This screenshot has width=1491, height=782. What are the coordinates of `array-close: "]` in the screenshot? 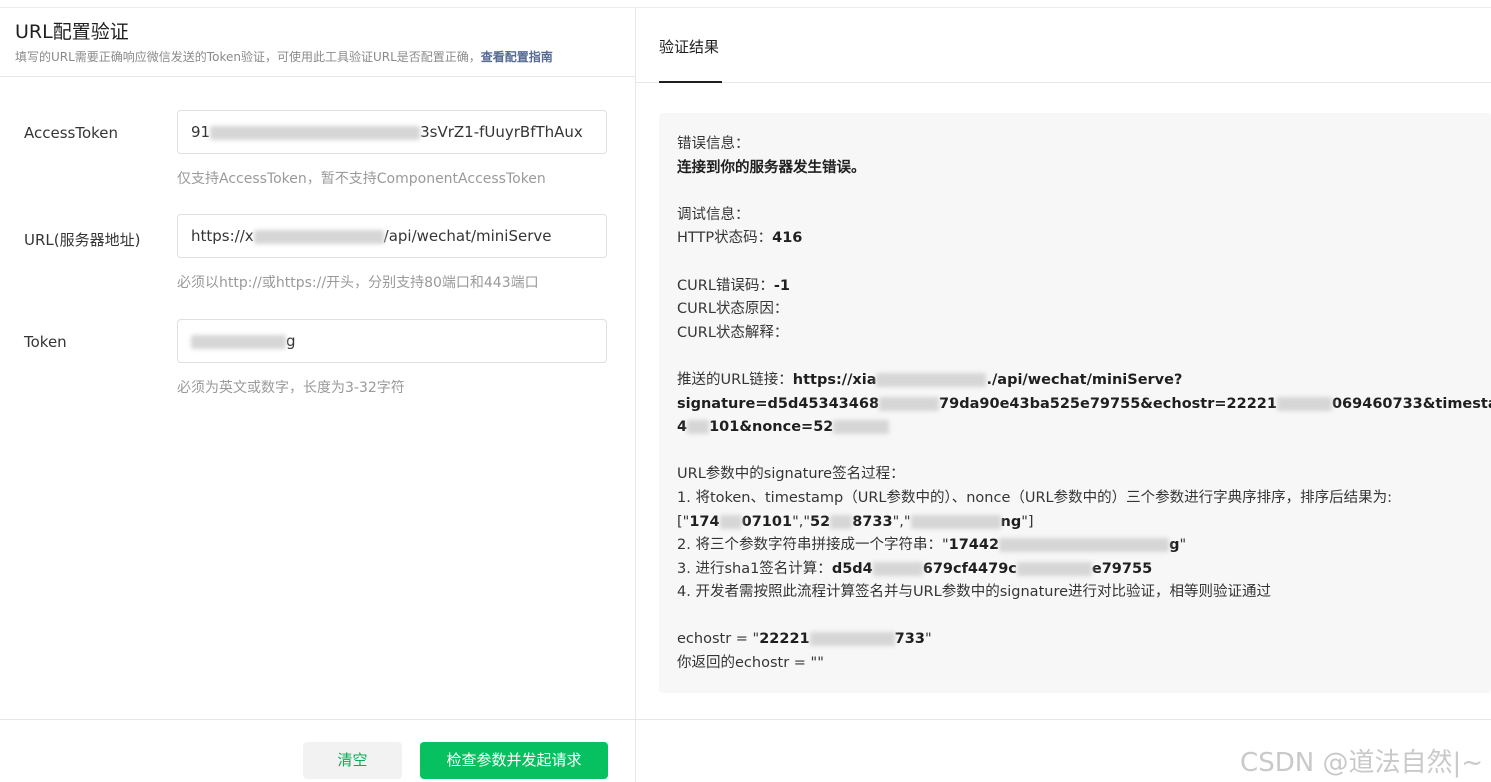 It's located at (1027, 521).